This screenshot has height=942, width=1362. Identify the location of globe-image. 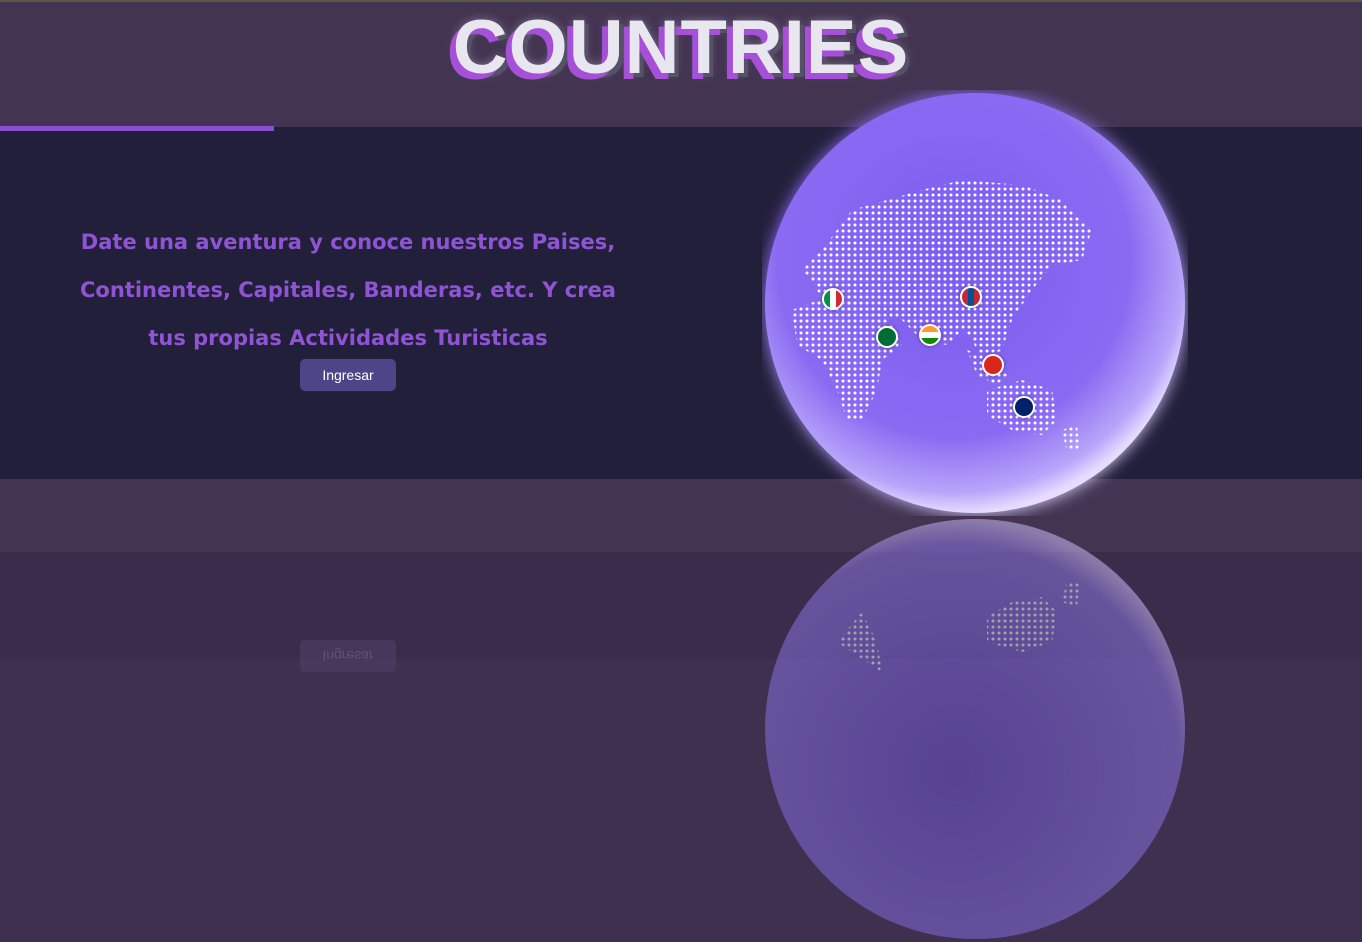
(975, 303).